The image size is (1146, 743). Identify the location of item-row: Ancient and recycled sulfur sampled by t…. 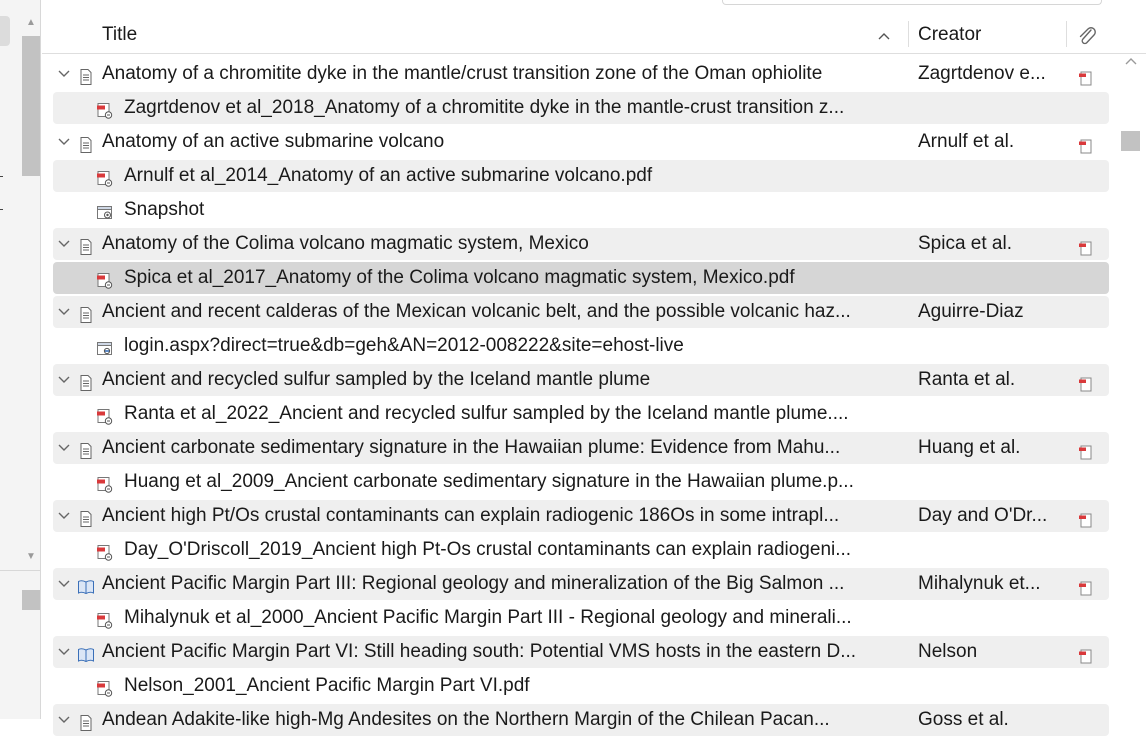
(581, 380).